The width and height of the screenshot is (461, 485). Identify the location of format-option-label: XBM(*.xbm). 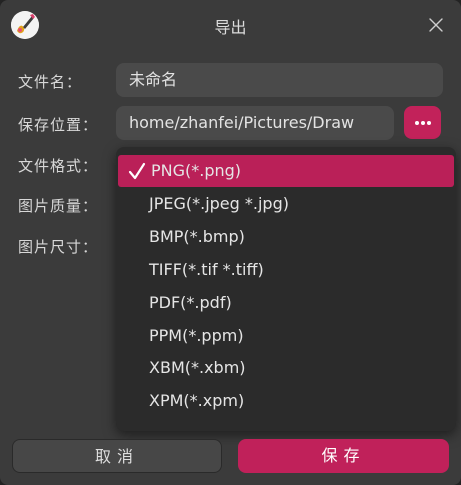
(197, 367).